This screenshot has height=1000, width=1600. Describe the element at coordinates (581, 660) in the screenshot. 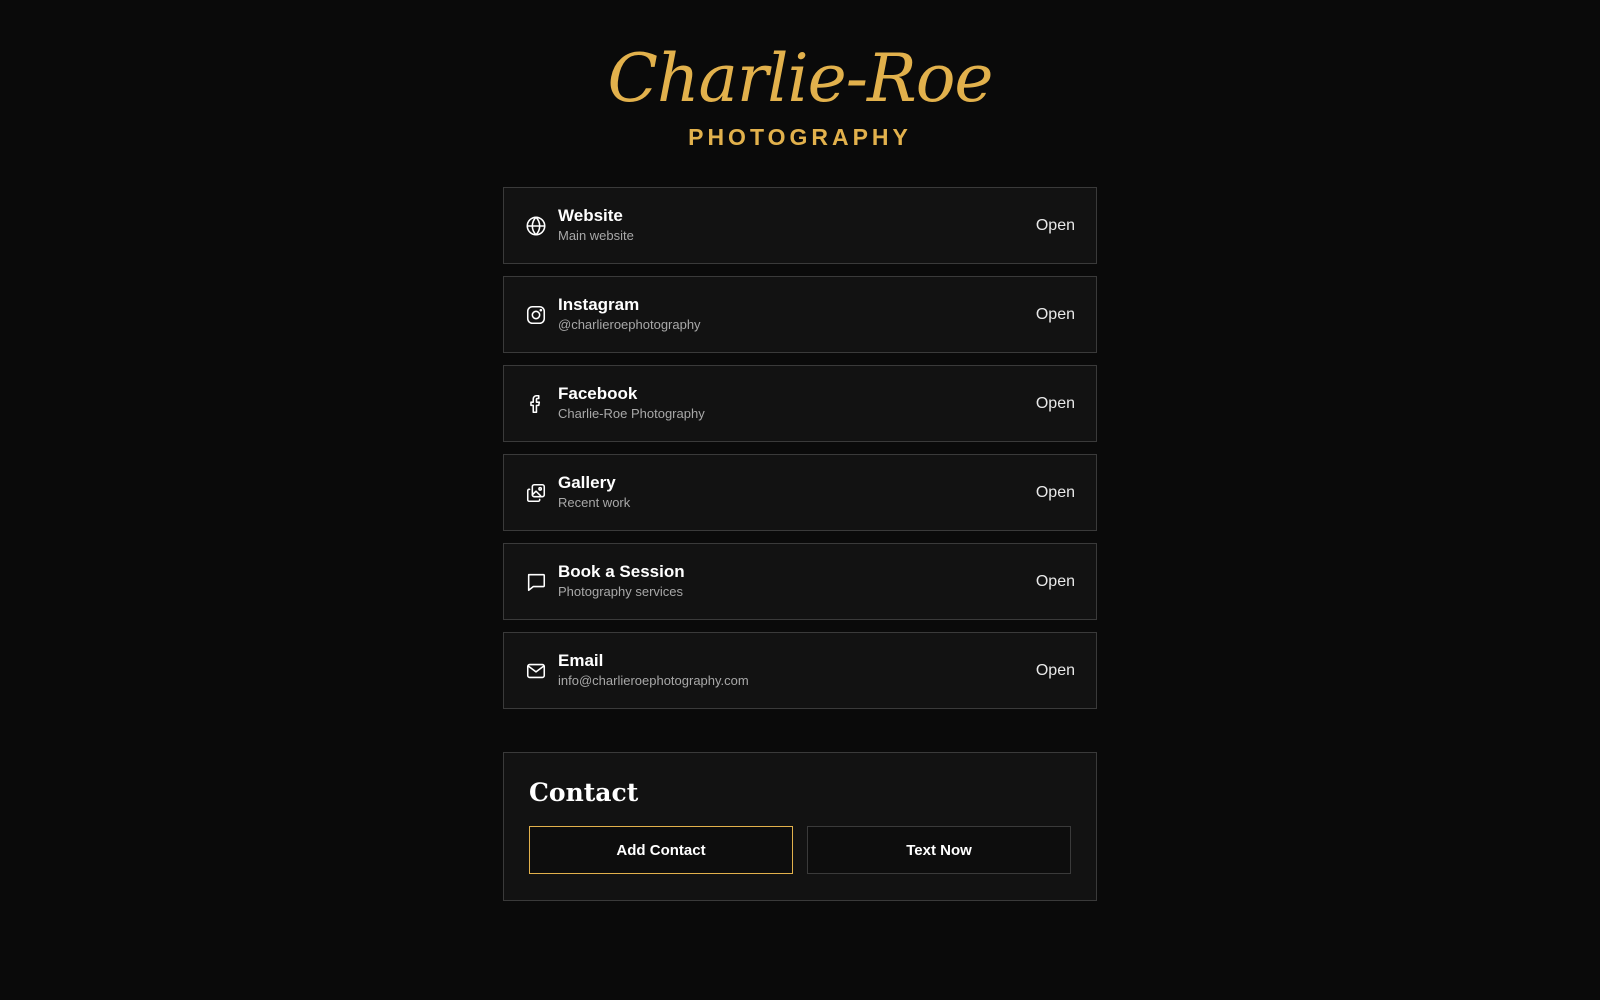

I see `link-title: Email` at that location.